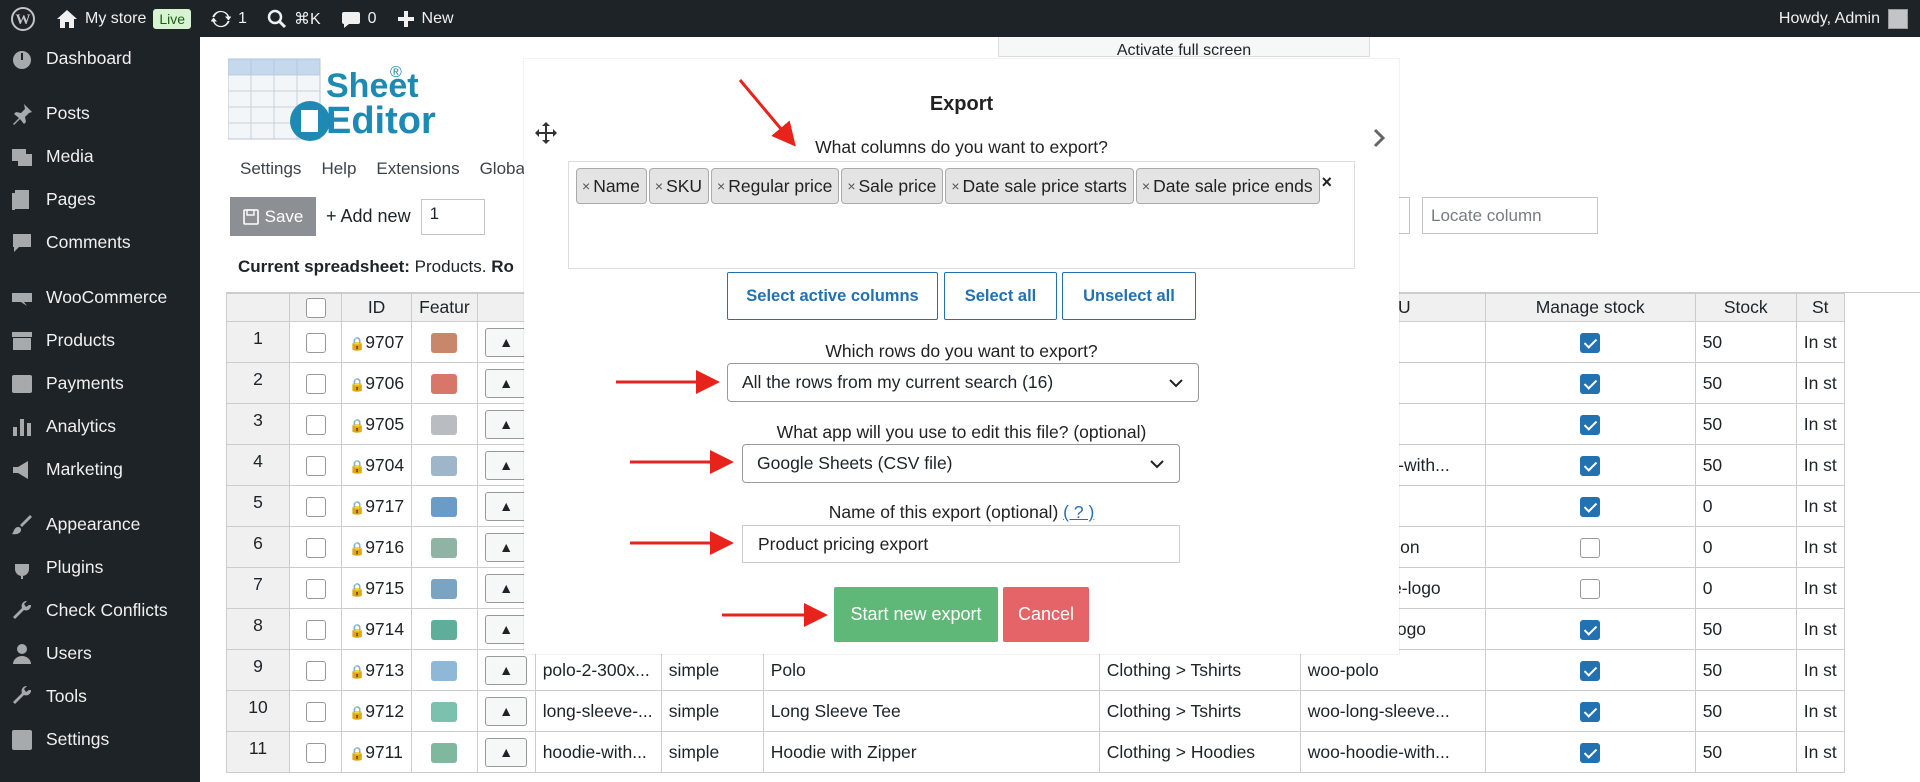  I want to click on sidebar-item-appearance: Appearance, so click(100, 524).